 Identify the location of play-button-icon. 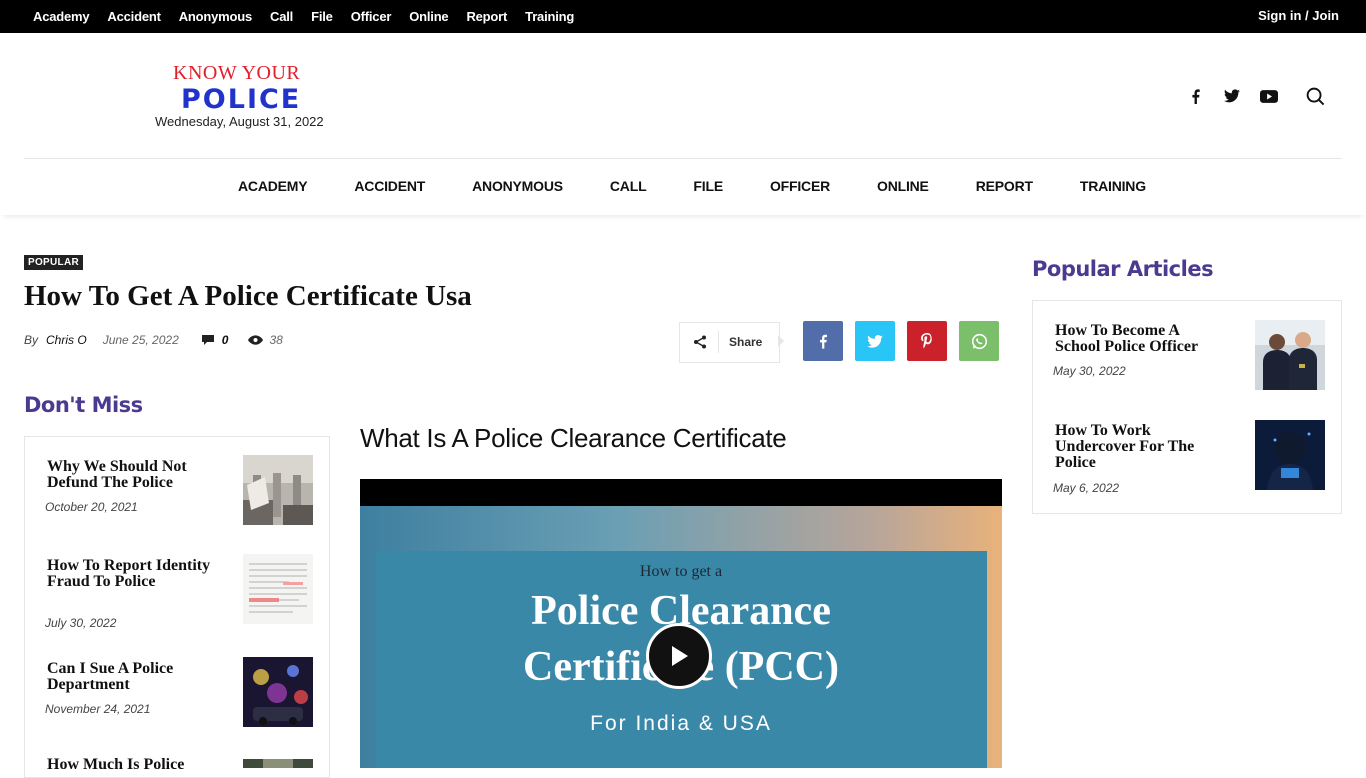
(679, 656).